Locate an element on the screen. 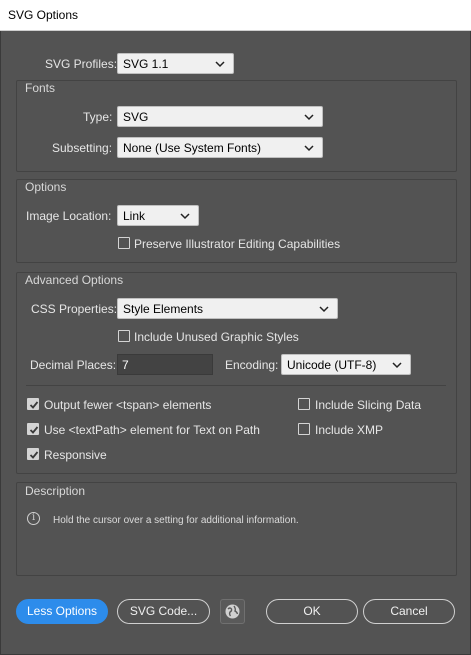  font-type-value: SVG is located at coordinates (136, 117).